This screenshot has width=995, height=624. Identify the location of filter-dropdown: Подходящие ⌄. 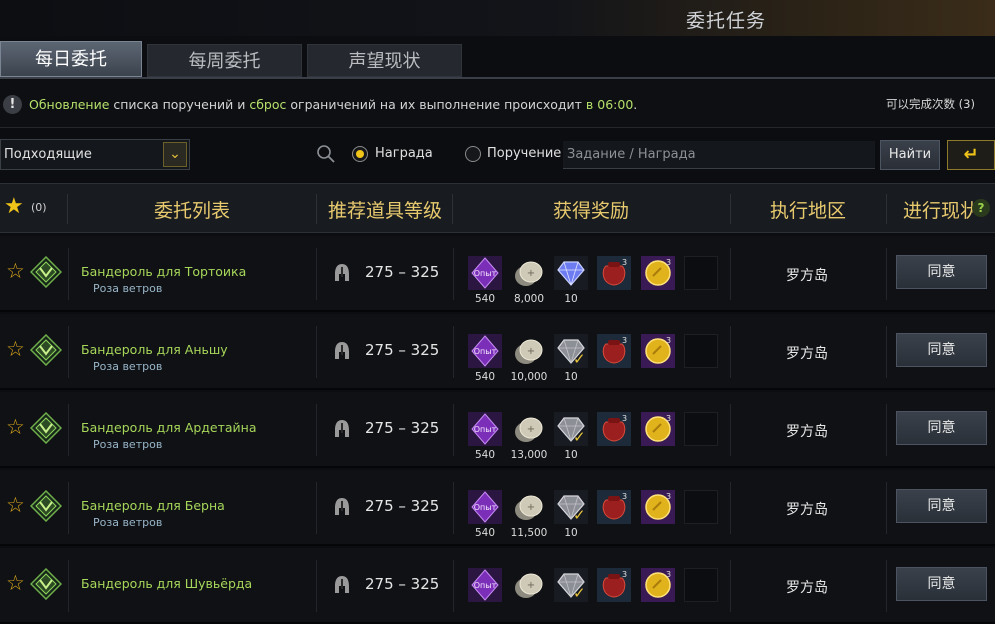
(95, 154).